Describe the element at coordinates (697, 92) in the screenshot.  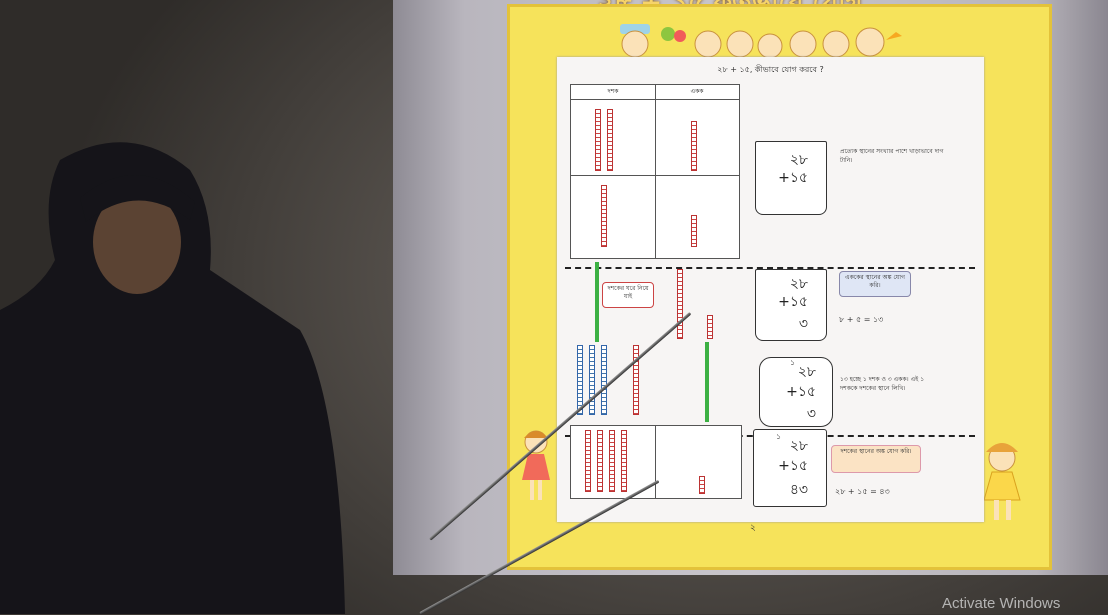
I see `ones-column-header: একক` at that location.